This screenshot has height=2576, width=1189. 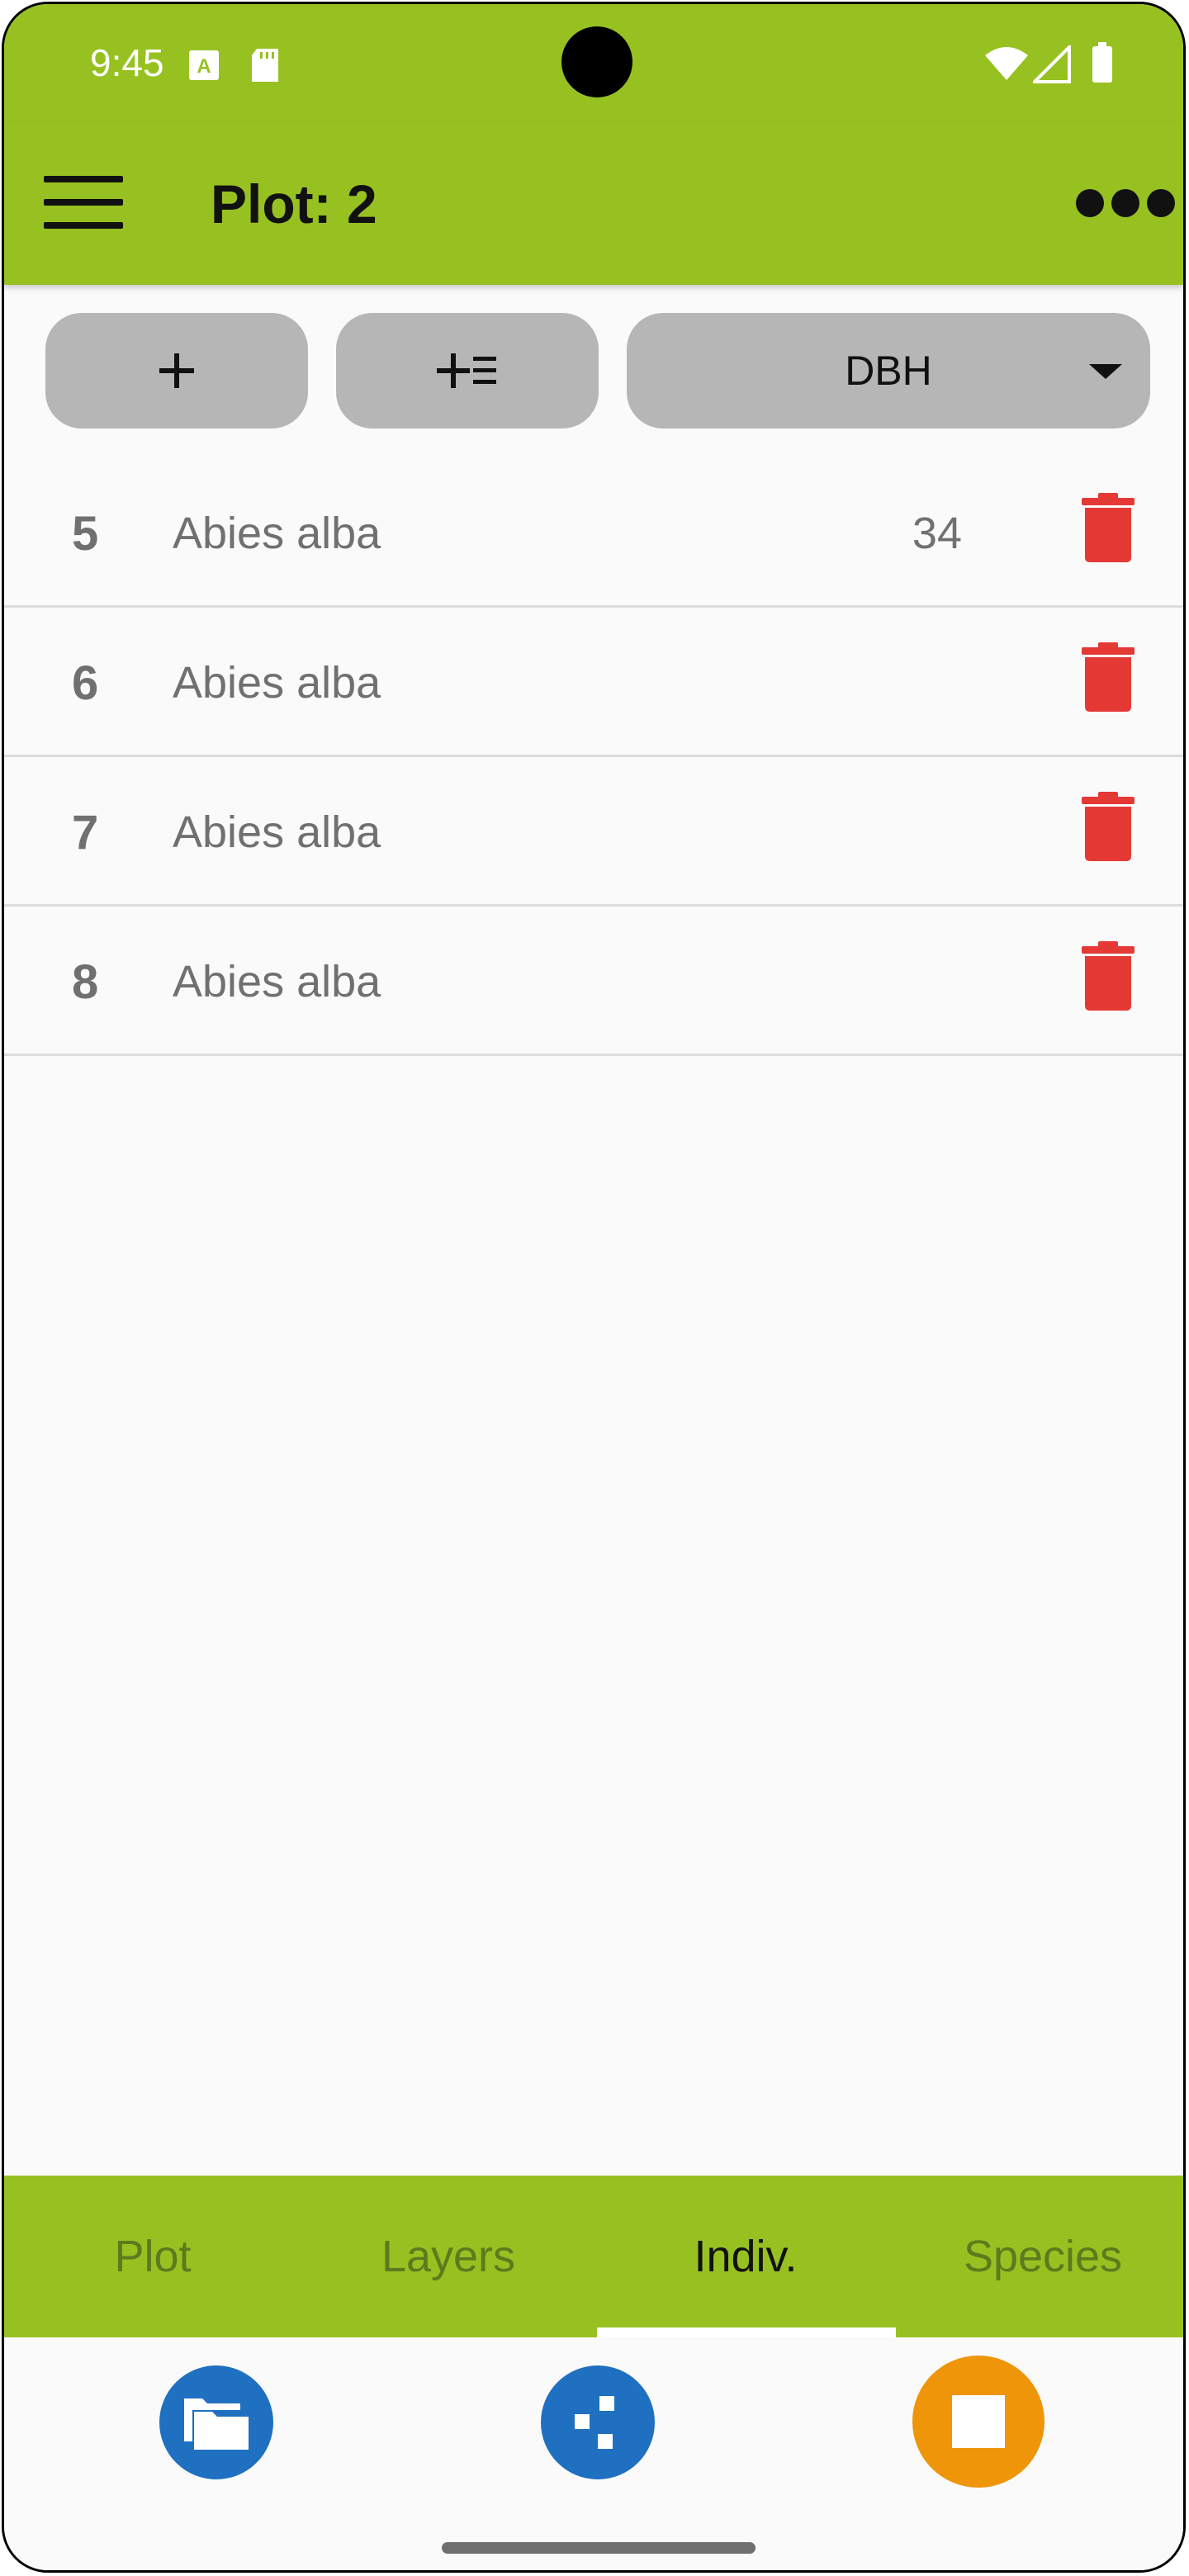 What do you see at coordinates (1125, 204) in the screenshot?
I see `more-options-icon` at bounding box center [1125, 204].